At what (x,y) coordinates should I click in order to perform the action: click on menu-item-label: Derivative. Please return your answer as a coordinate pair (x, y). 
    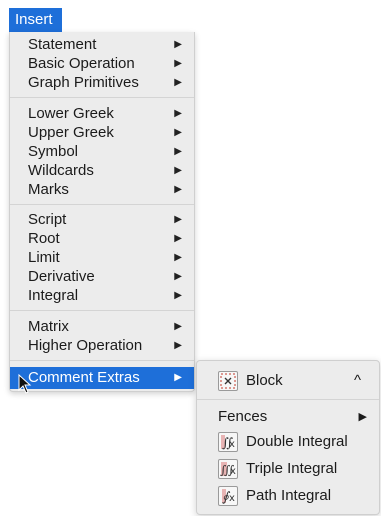
    Looking at the image, I should click on (61, 276).